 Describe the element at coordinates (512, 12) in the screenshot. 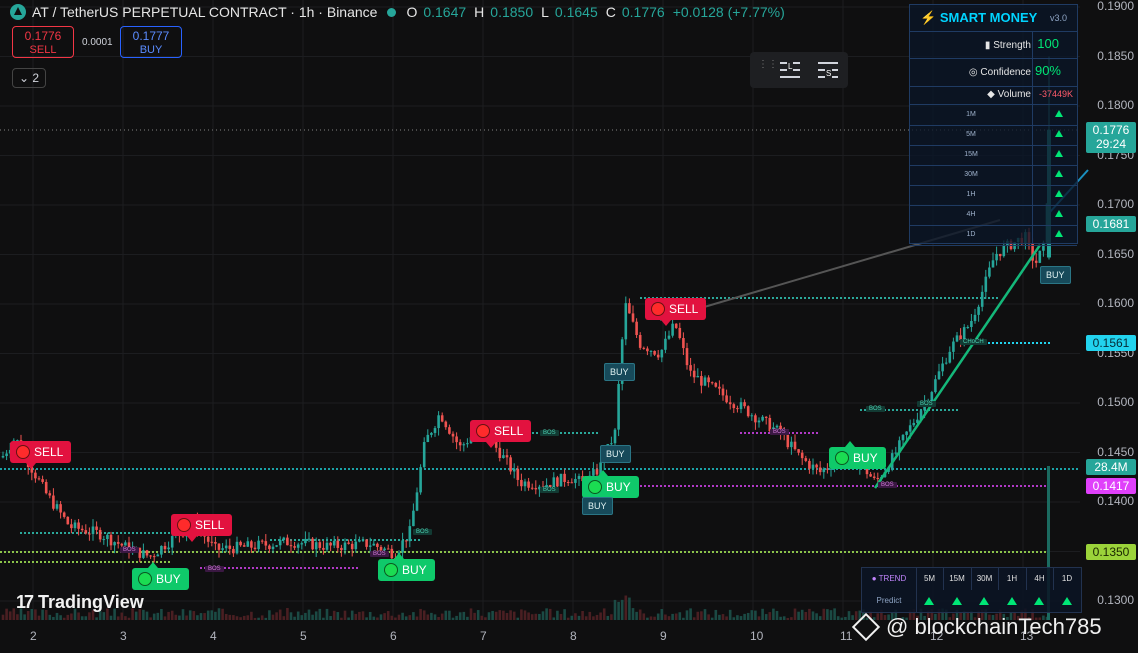

I see `high-value: 0.1850` at that location.